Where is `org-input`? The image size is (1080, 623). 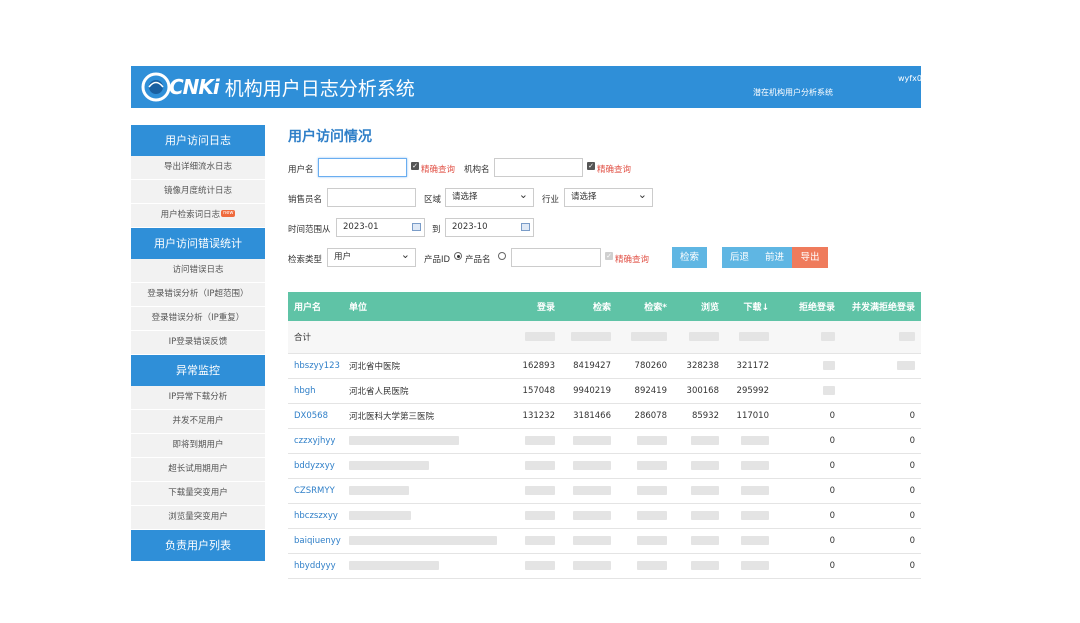 org-input is located at coordinates (538, 167).